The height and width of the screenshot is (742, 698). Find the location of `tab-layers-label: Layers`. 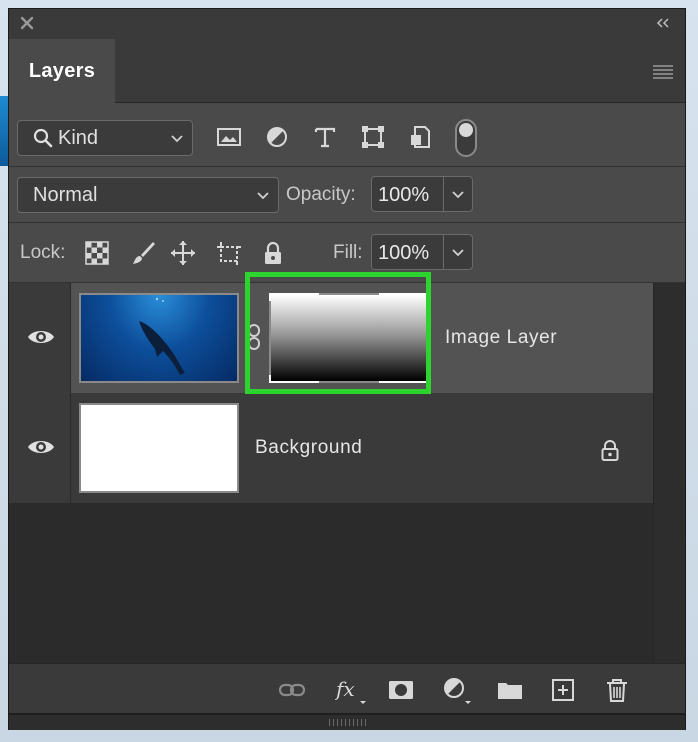

tab-layers-label: Layers is located at coordinates (62, 70).